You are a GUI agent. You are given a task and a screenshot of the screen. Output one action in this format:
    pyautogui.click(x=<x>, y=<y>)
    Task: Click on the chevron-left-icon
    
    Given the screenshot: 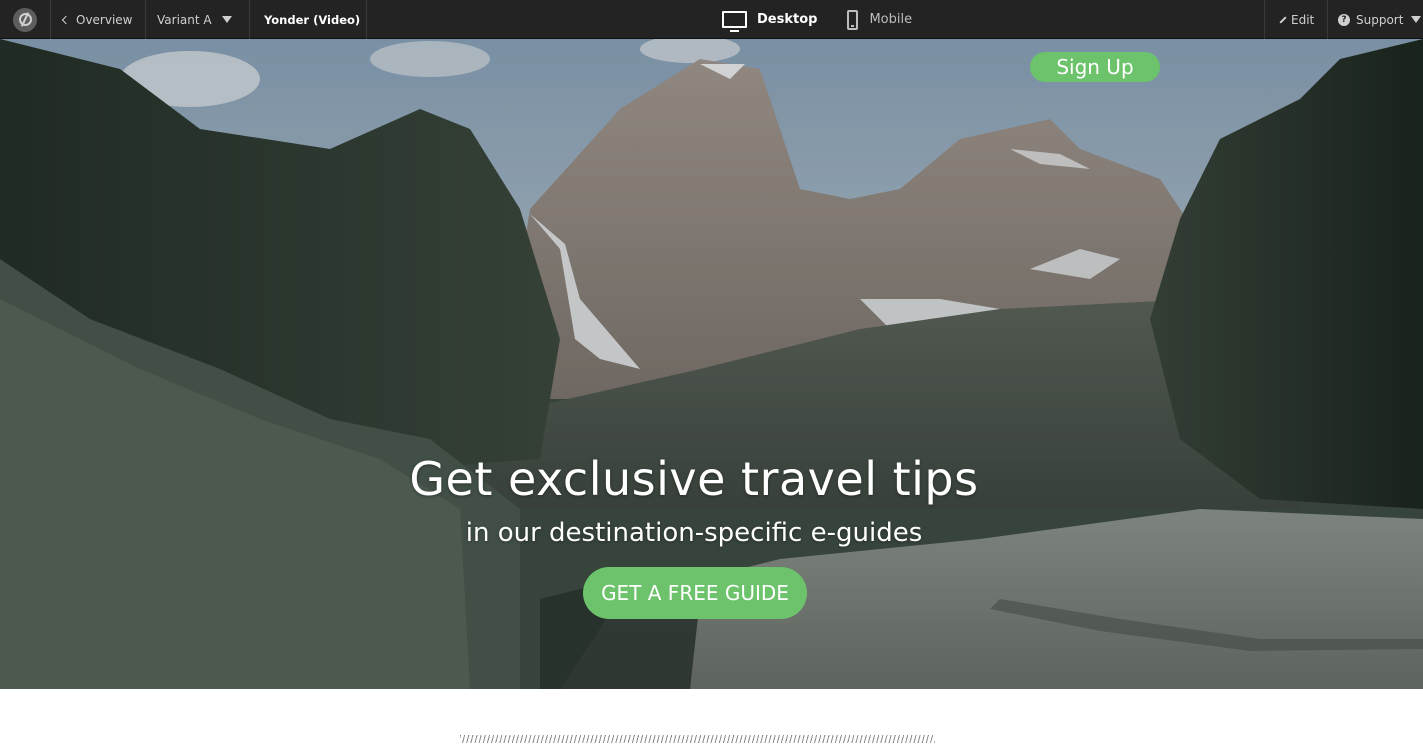 What is the action you would take?
    pyautogui.click(x=66, y=19)
    